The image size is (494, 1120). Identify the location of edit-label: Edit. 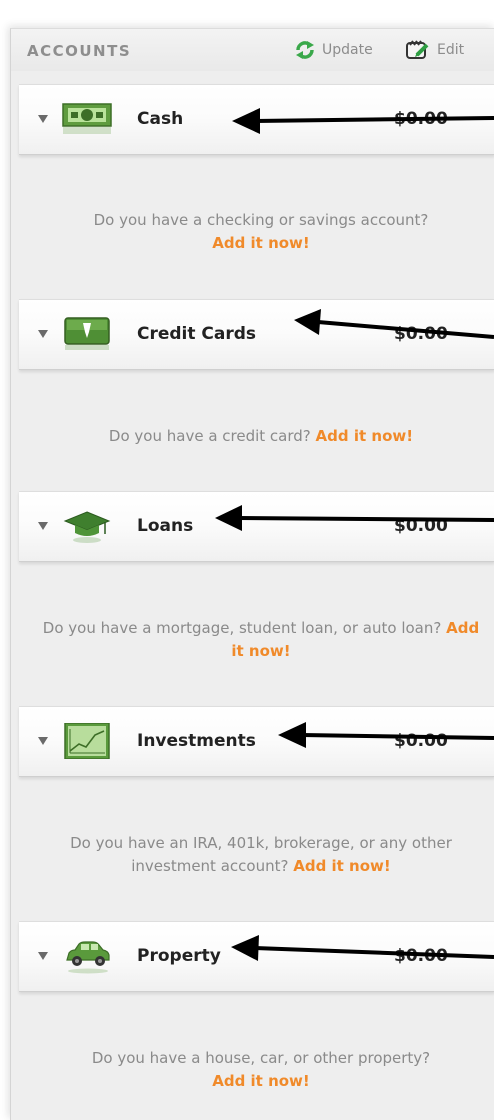
(451, 50).